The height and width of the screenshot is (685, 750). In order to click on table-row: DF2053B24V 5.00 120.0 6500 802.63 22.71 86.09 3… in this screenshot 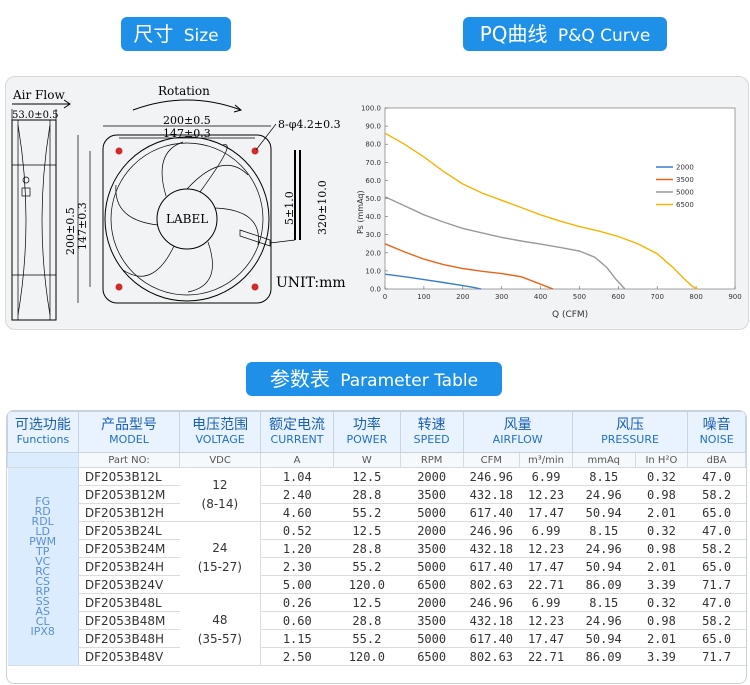, I will do `click(377, 584)`.